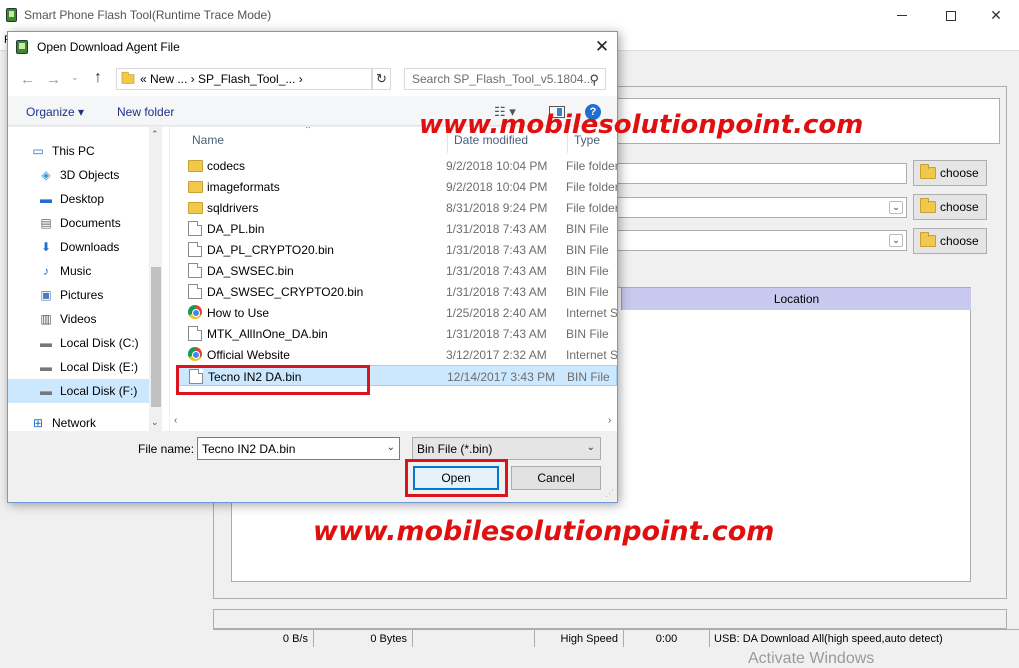  I want to click on close-icon: ✕, so click(602, 46).